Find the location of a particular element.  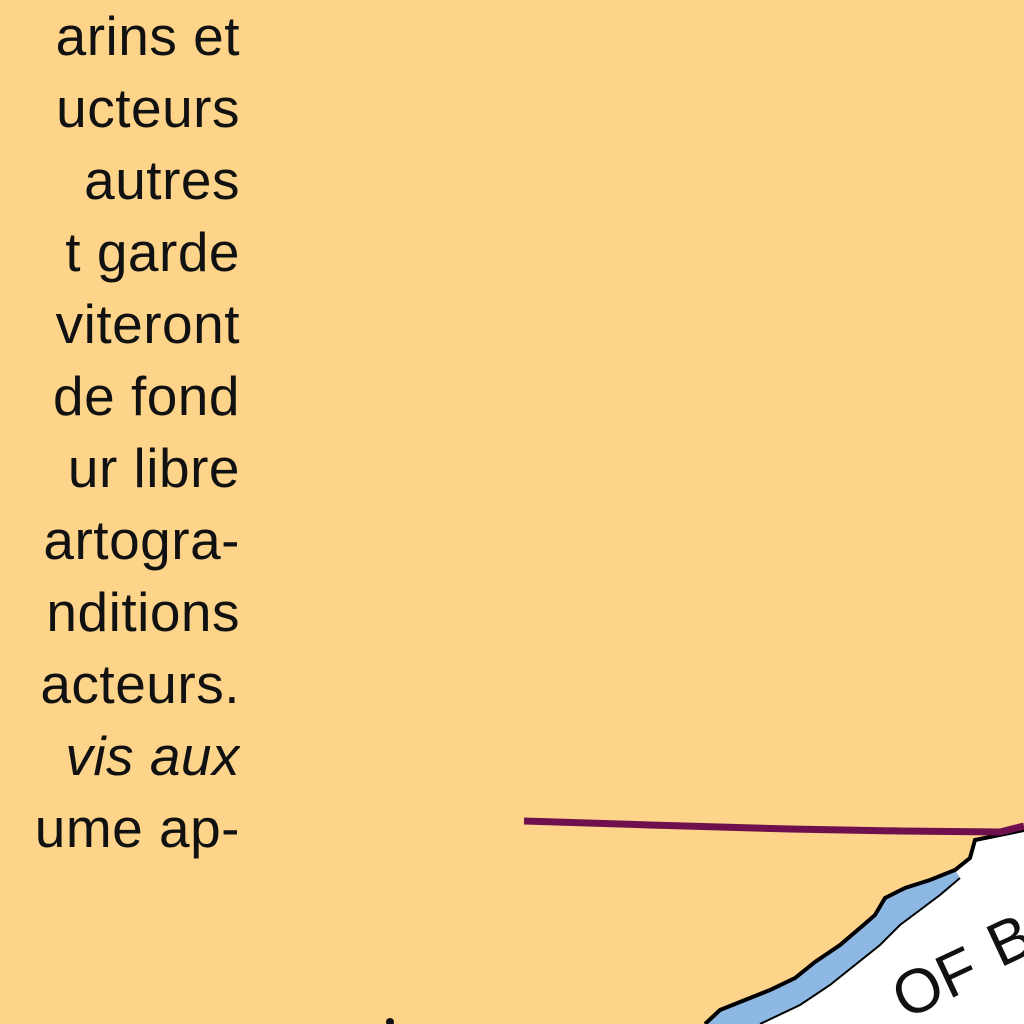

notice-line-3: autres is located at coordinates (162, 180).